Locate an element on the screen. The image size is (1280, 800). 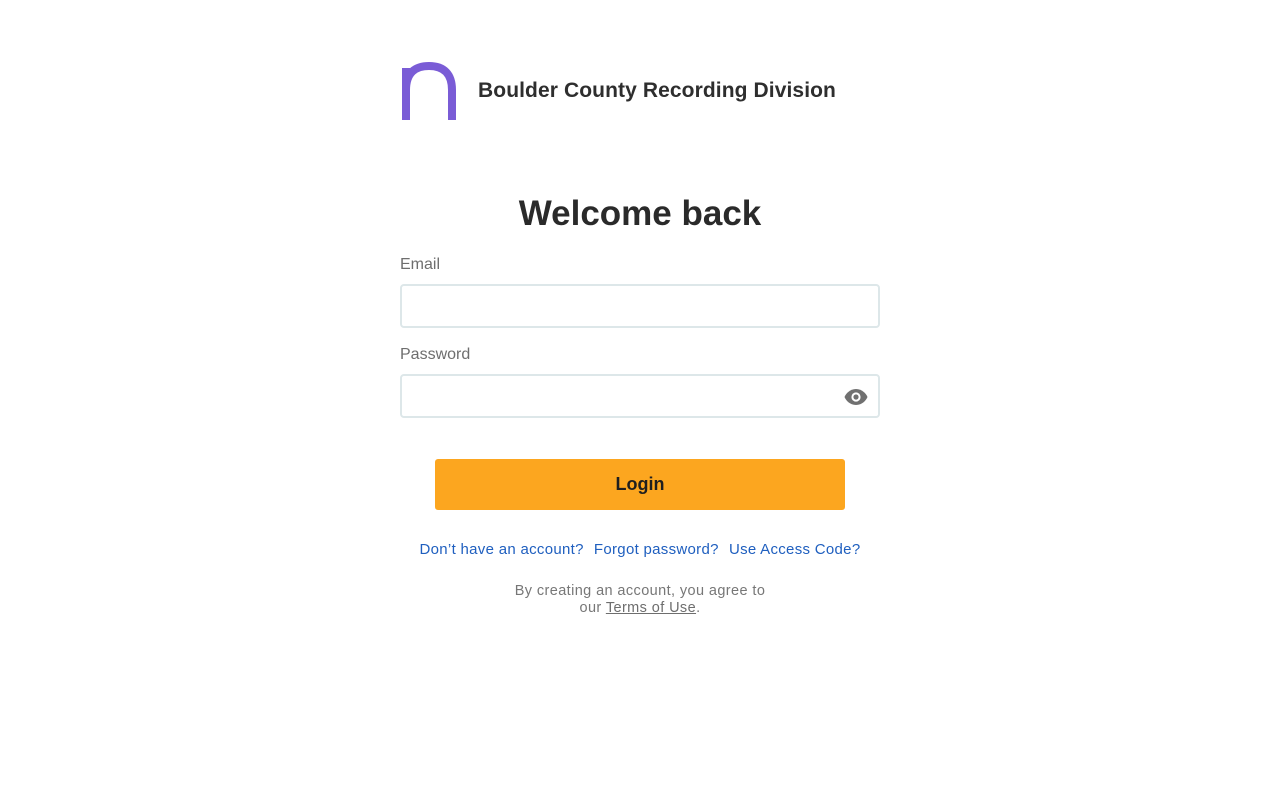
brand-header: Boulder County Recording Division is located at coordinates (618, 91).